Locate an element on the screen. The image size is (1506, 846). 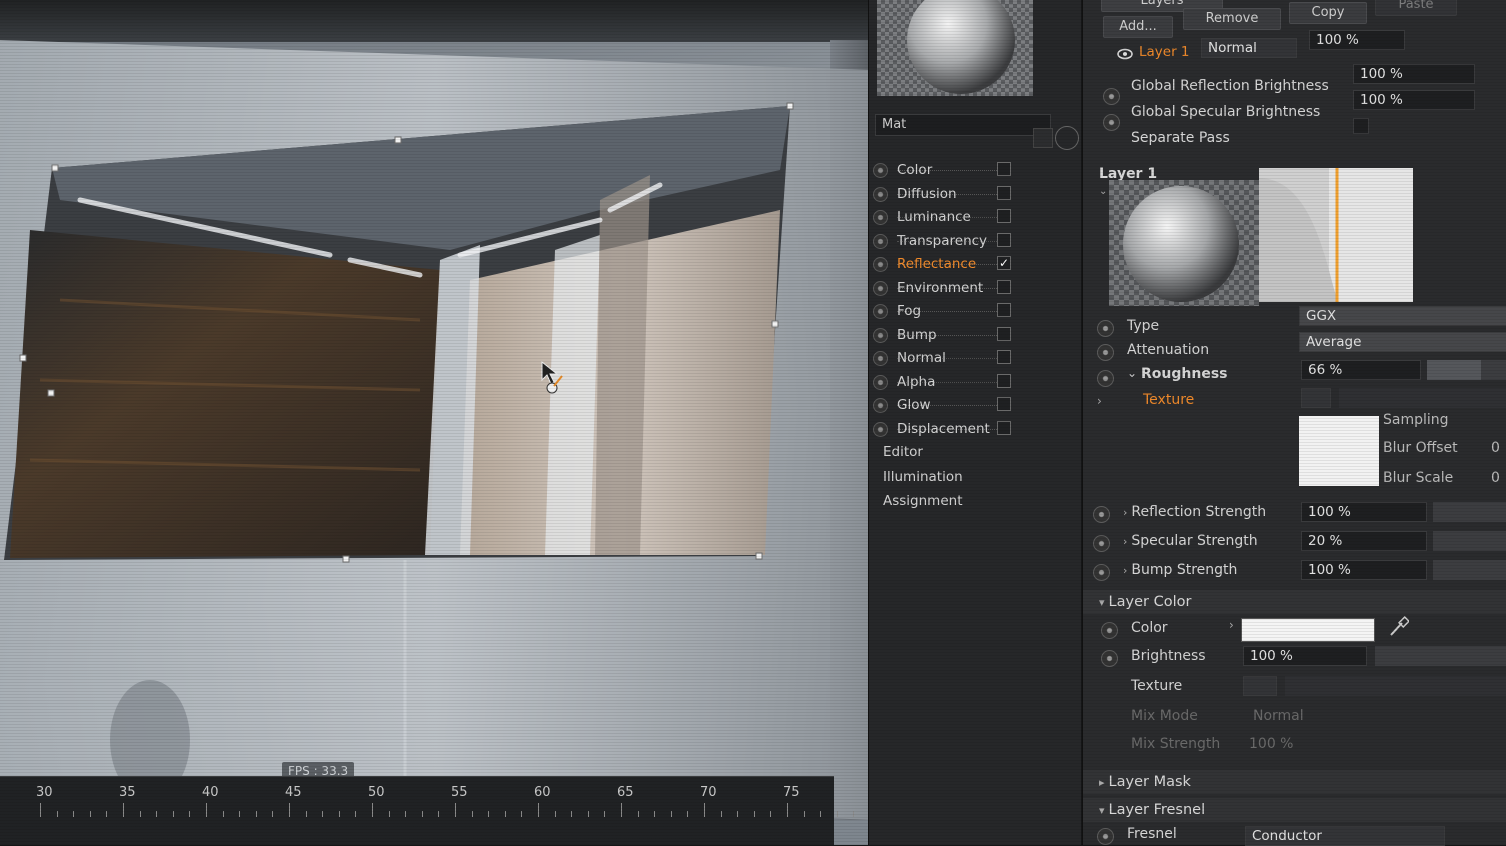
global-specular-radio is located at coordinates (1111, 122).